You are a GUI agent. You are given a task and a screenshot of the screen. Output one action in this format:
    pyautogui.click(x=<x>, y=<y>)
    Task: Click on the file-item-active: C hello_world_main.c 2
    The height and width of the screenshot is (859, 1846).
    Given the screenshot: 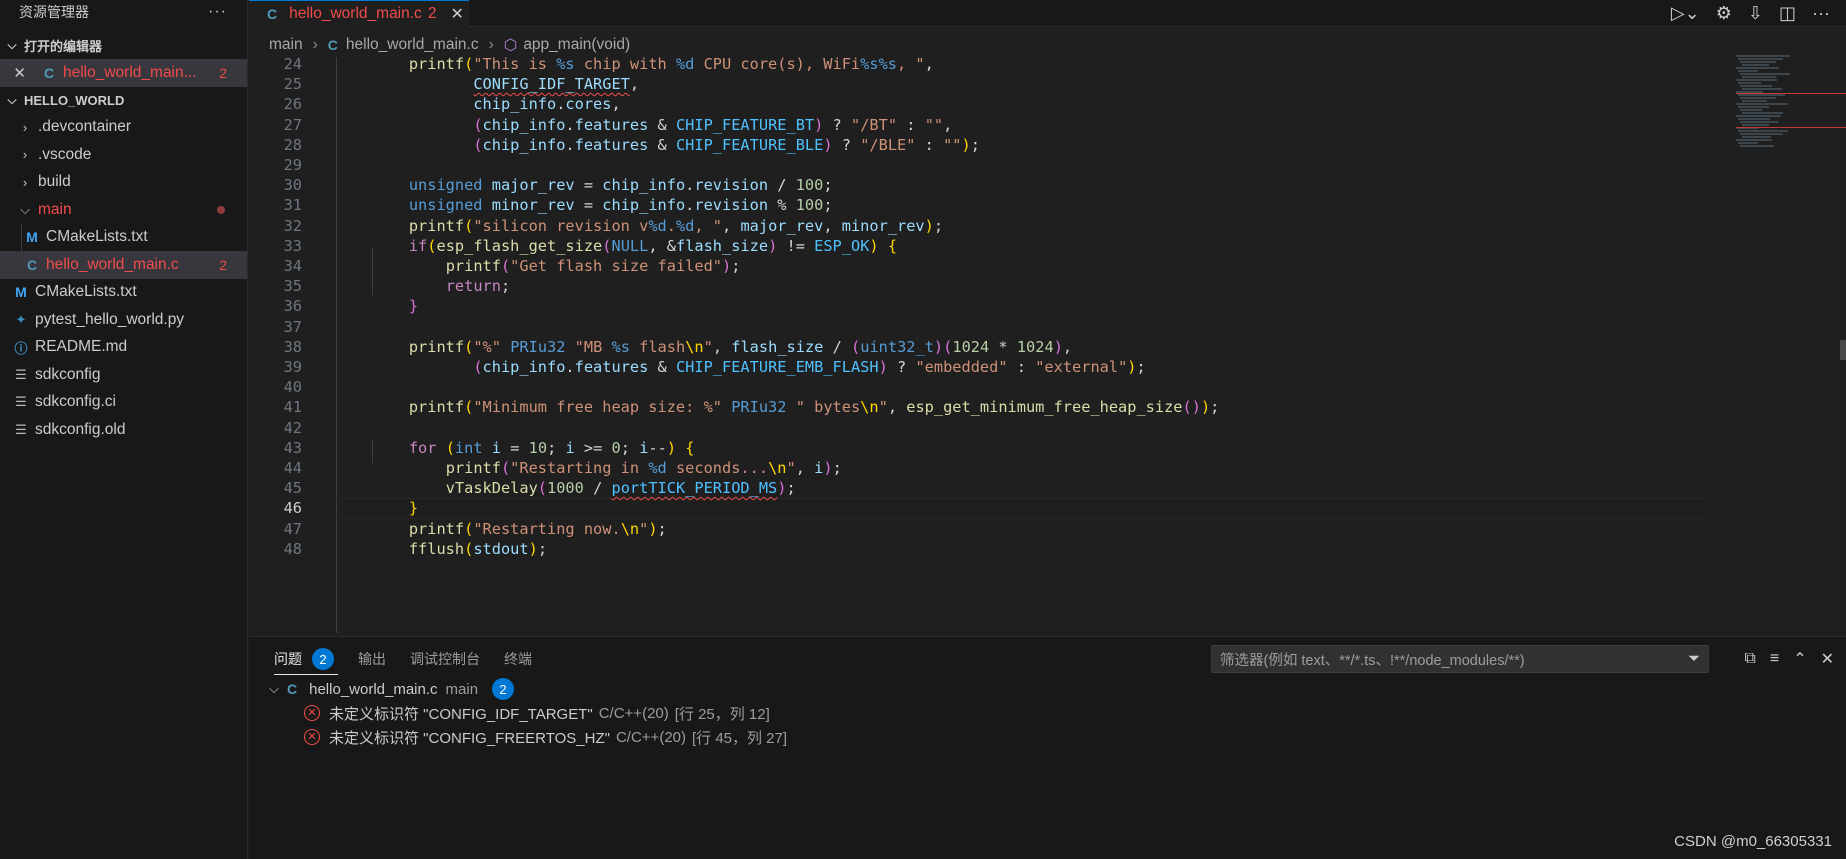 What is the action you would take?
    pyautogui.click(x=123, y=265)
    